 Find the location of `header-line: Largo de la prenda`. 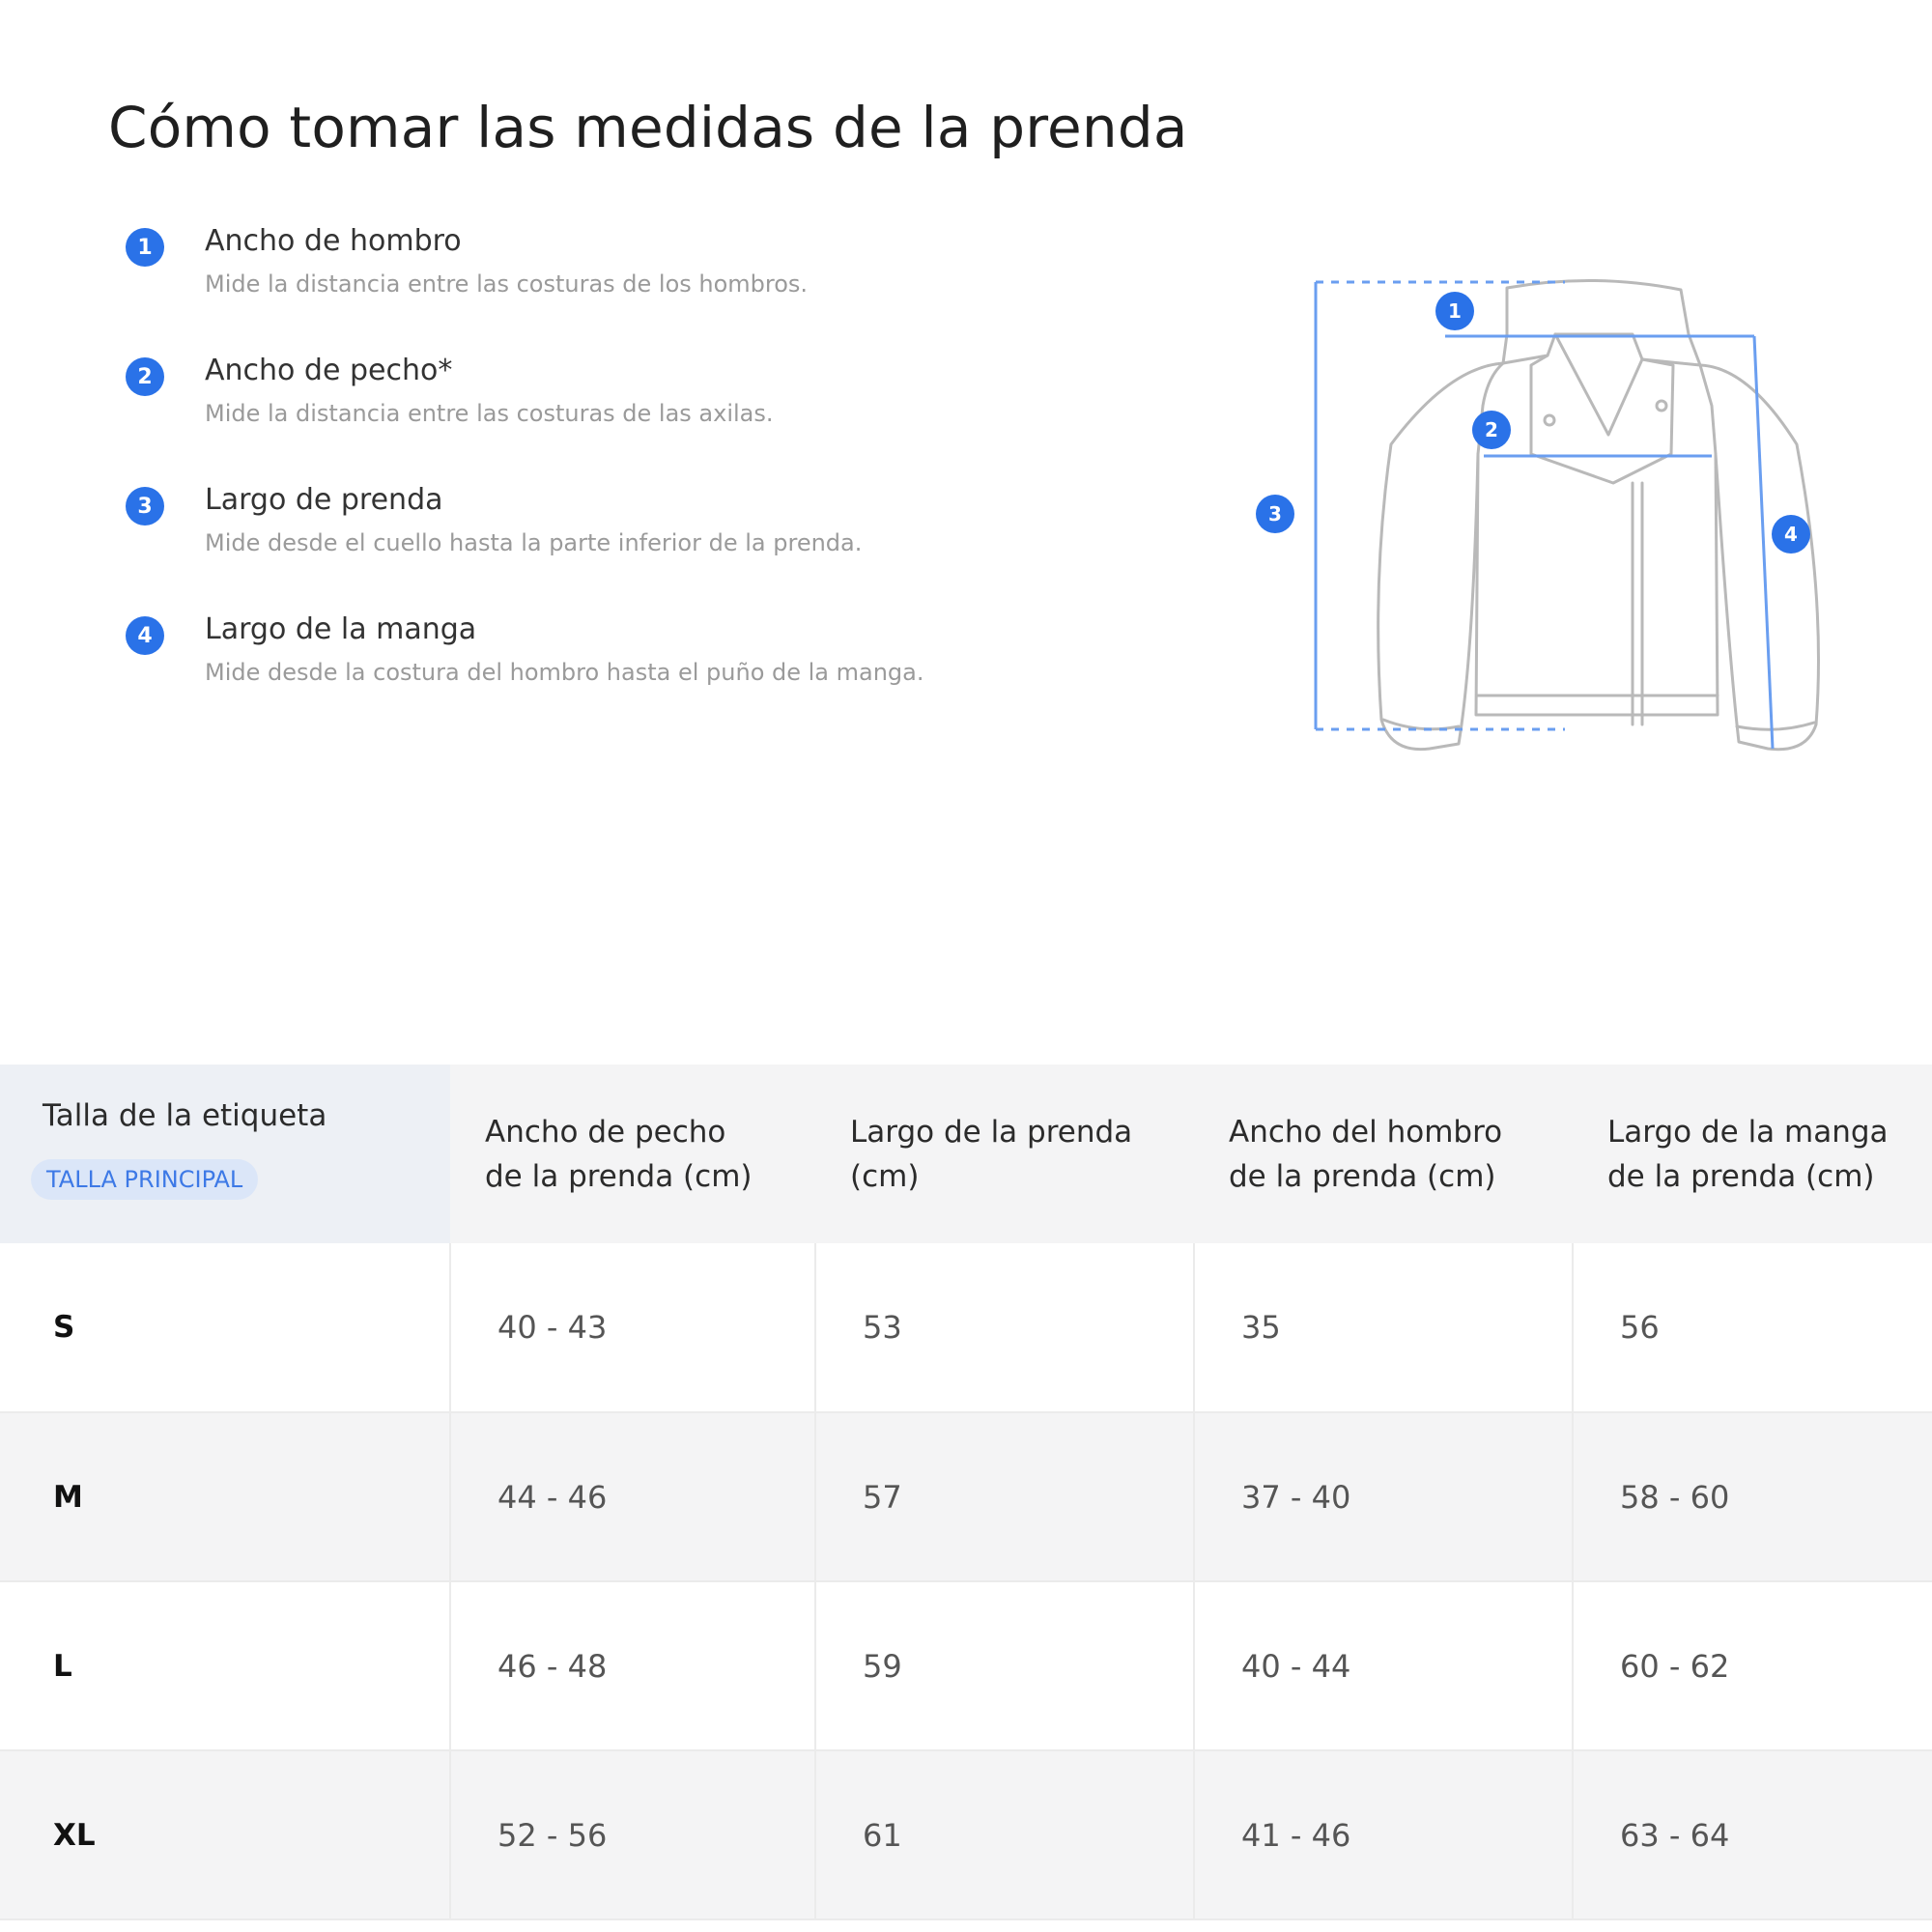

header-line: Largo de la prenda is located at coordinates (992, 1132).